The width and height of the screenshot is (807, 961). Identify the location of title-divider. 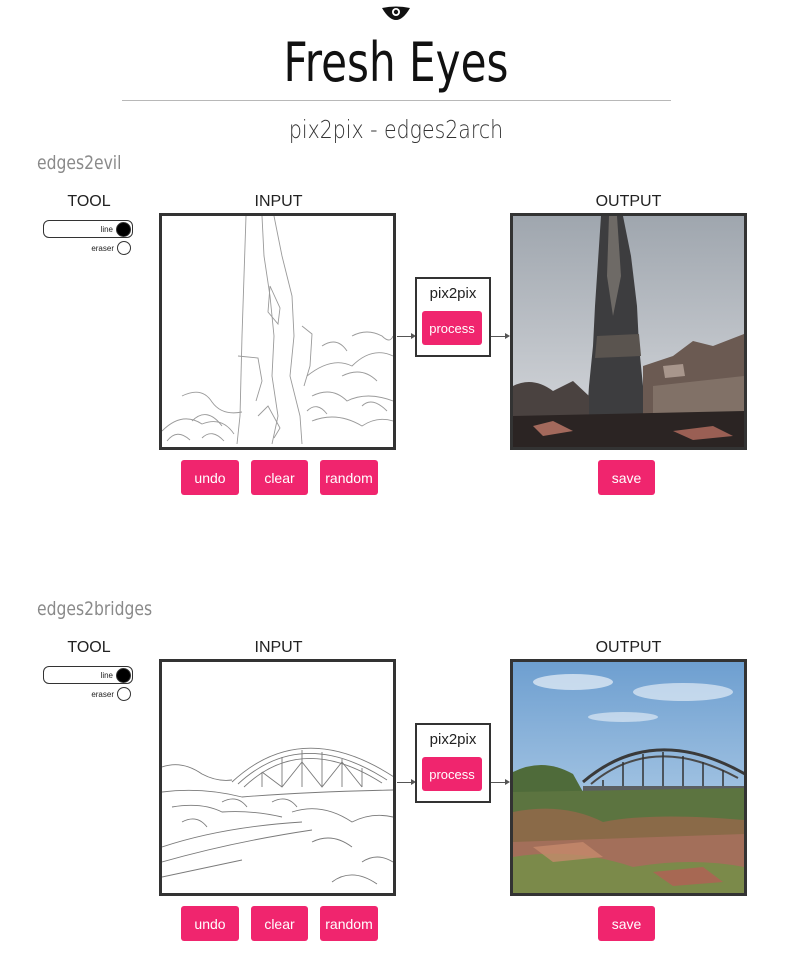
(396, 100).